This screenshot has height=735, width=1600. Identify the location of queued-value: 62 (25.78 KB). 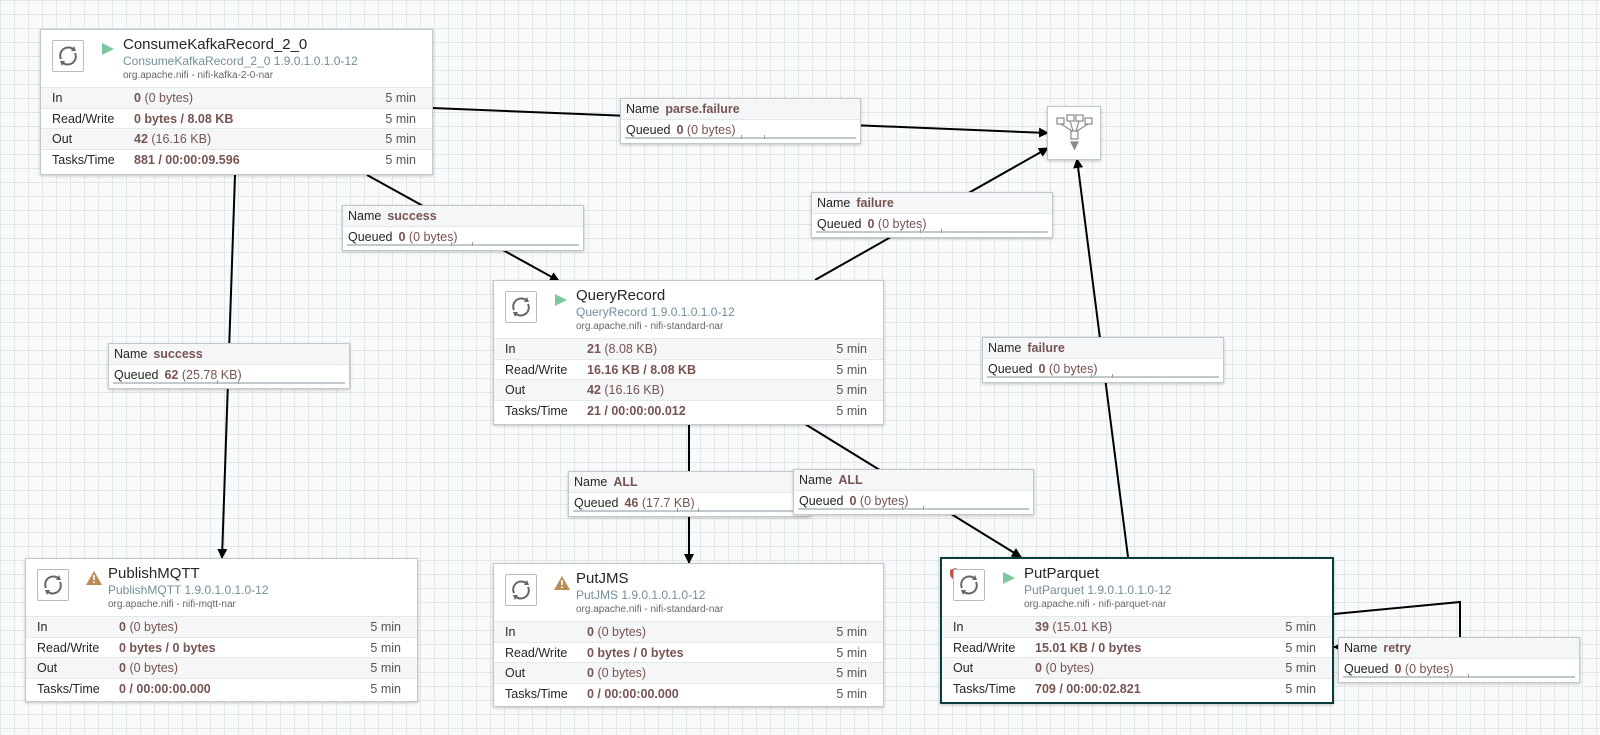
(203, 375).